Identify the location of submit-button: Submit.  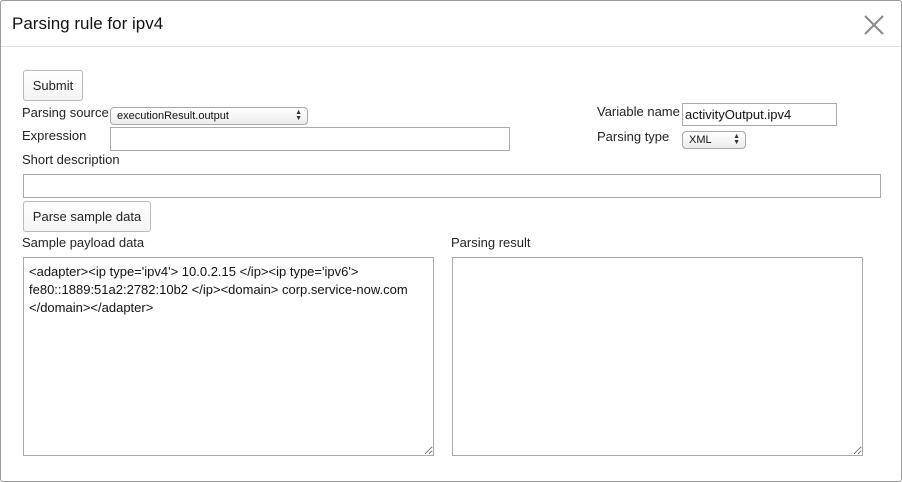
(53, 85).